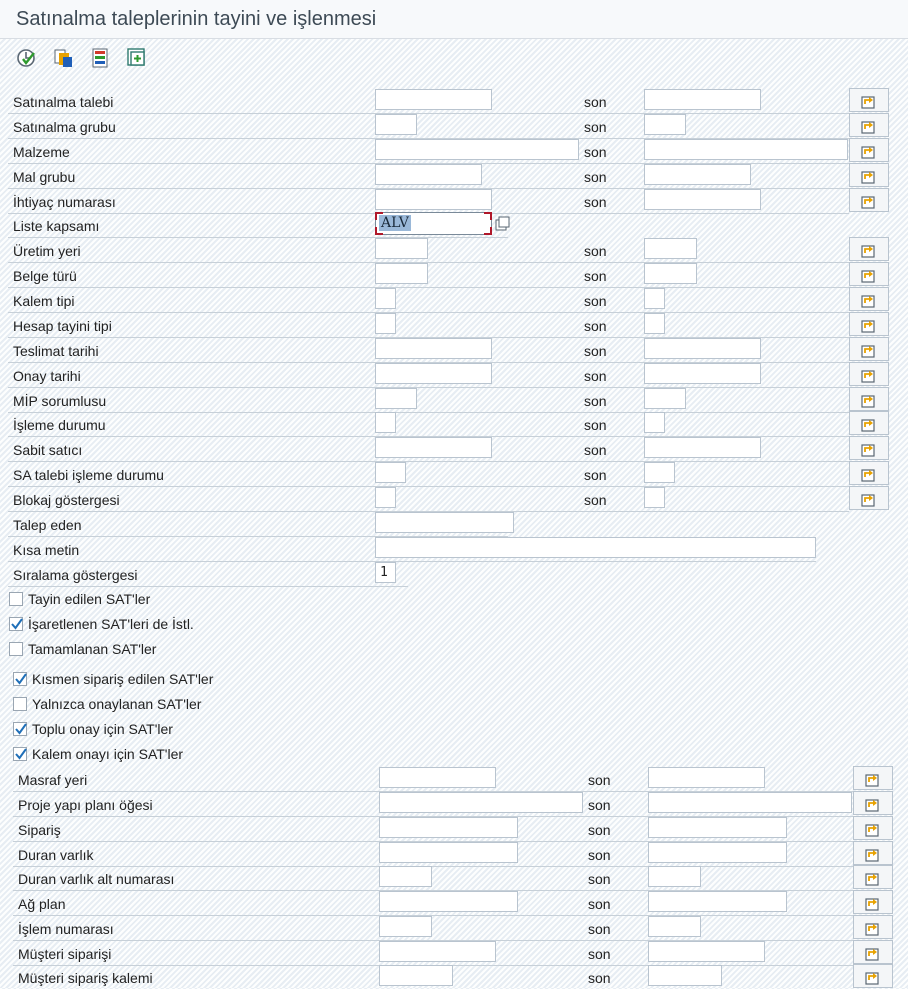 The height and width of the screenshot is (989, 908). I want to click on hesap-tayini-tipi-from-input, so click(385, 323).